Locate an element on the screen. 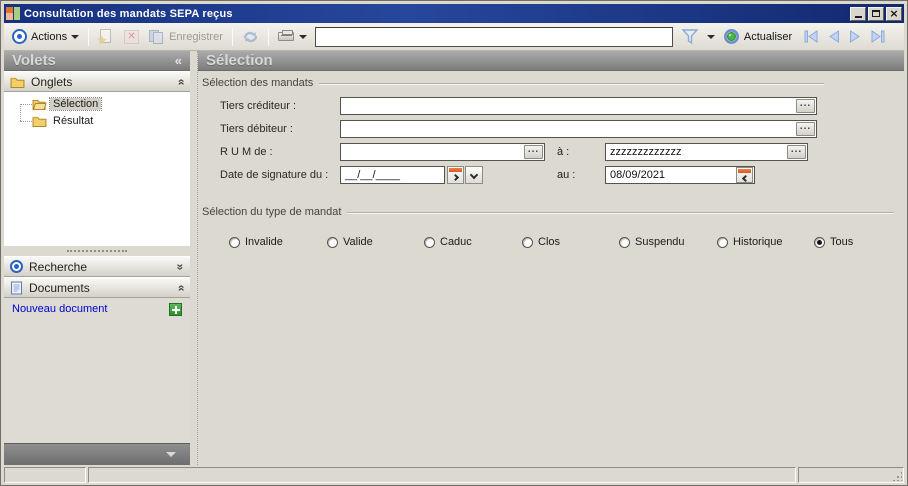 The width and height of the screenshot is (908, 486). save-button: Enregistrer is located at coordinates (185, 37).